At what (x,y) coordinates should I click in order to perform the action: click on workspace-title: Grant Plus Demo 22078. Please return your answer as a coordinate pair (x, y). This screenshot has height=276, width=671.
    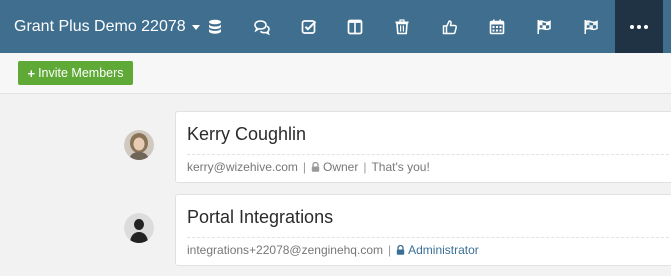
    Looking at the image, I should click on (100, 26).